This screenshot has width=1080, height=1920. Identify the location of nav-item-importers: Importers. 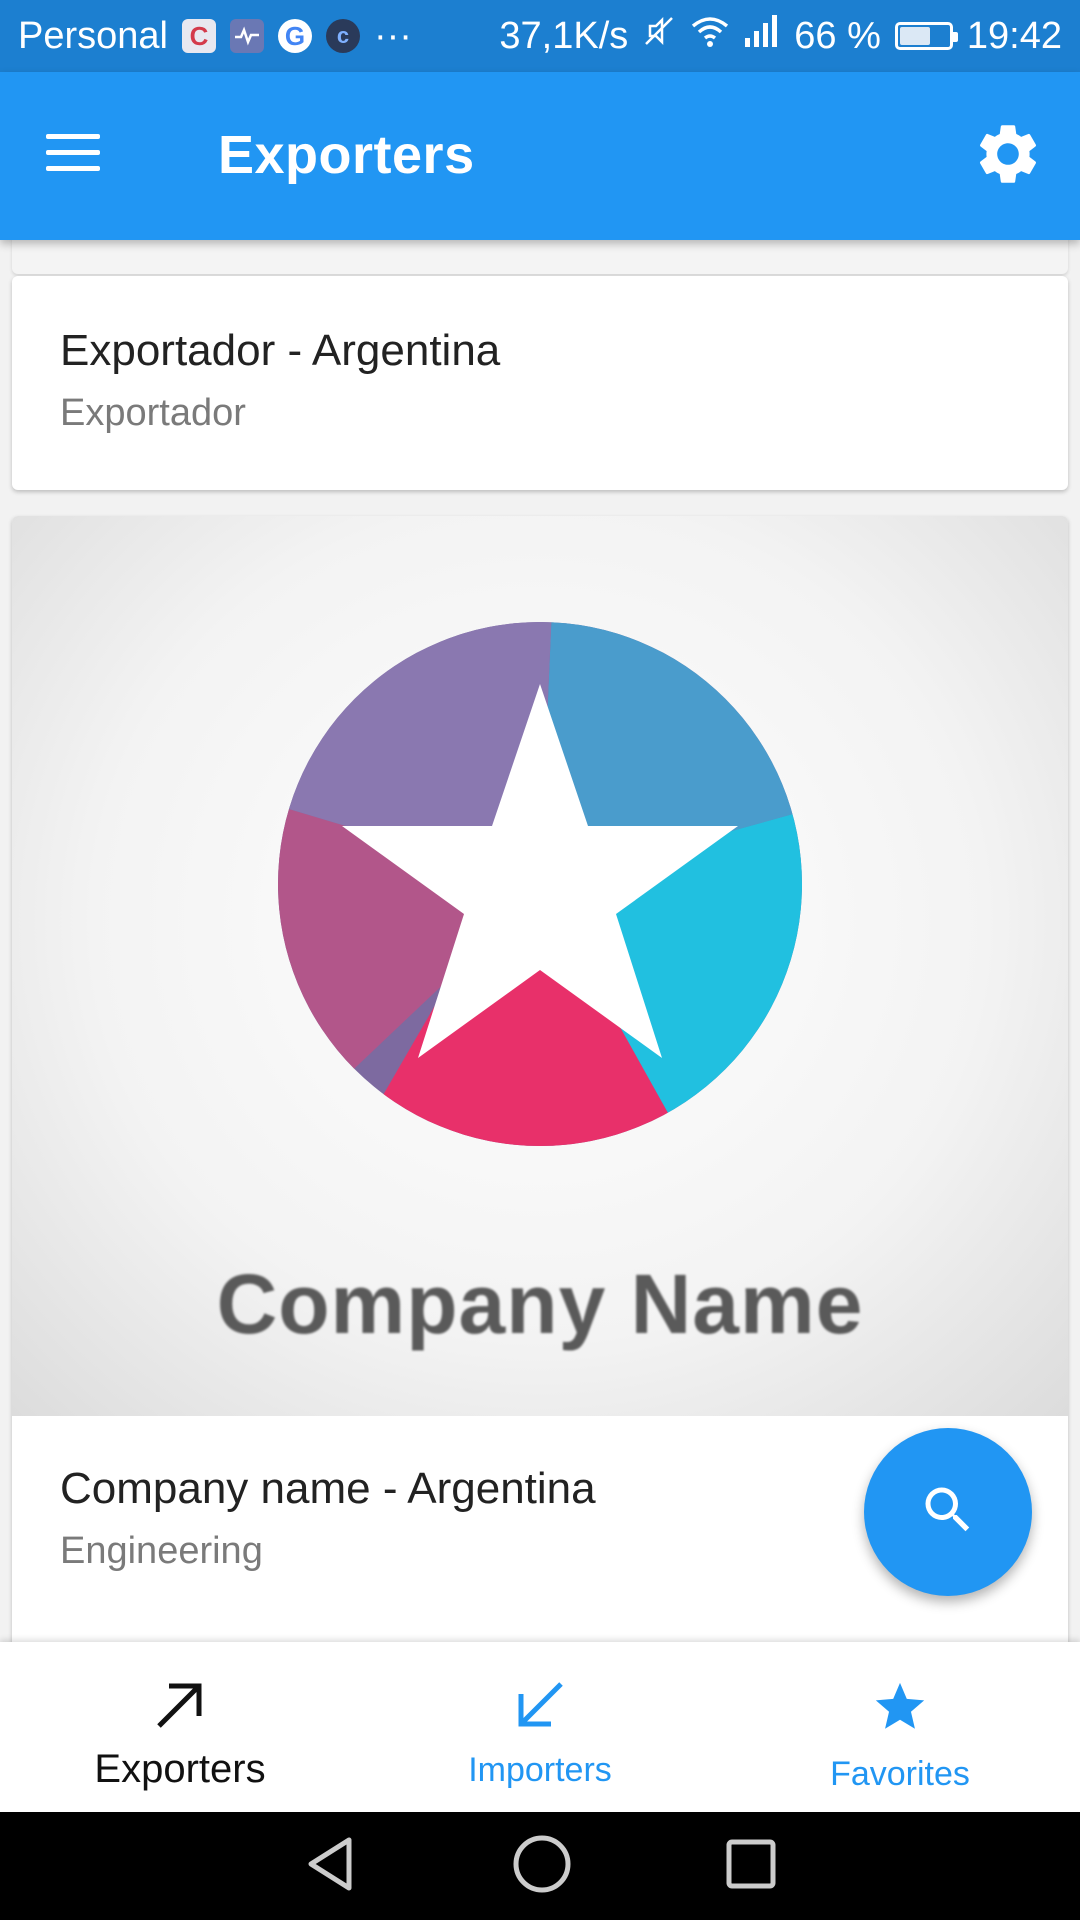
(540, 1727).